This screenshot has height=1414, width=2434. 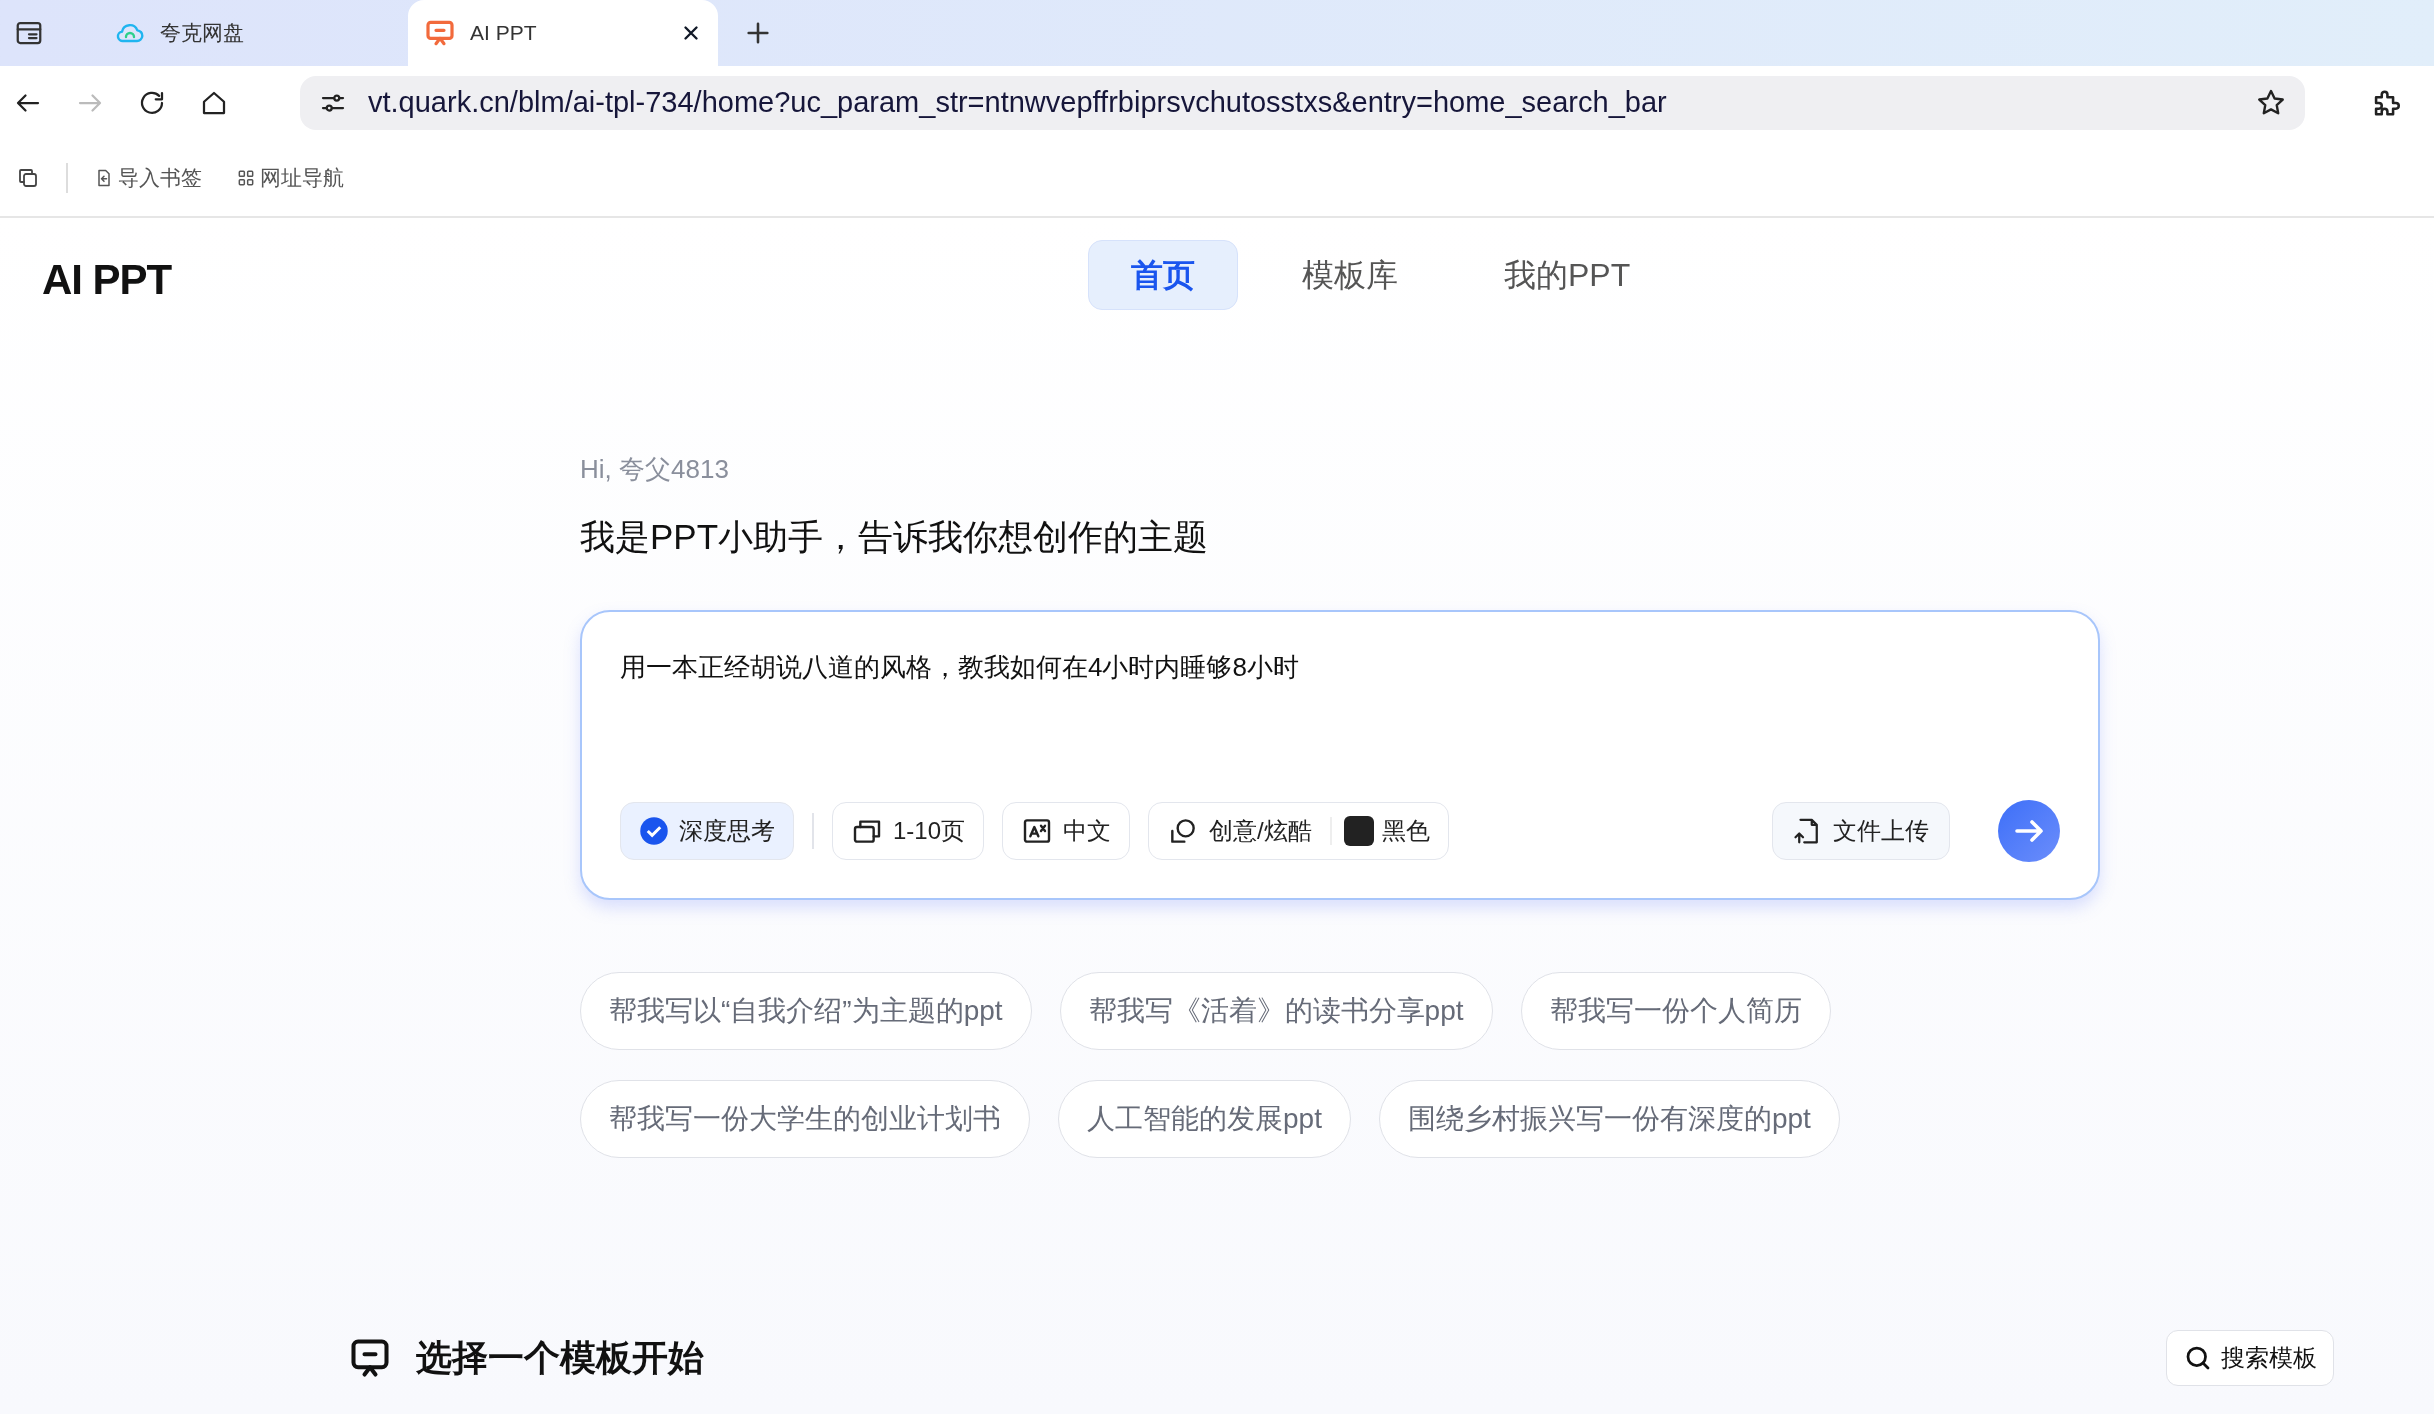 I want to click on address-bar: vt.quark.cn/blm/ai-tpl-734/home?uc_param_str=ntnwvepffrbiprsvchutosstxs&entry=home_search_bar, so click(x=1302, y=103).